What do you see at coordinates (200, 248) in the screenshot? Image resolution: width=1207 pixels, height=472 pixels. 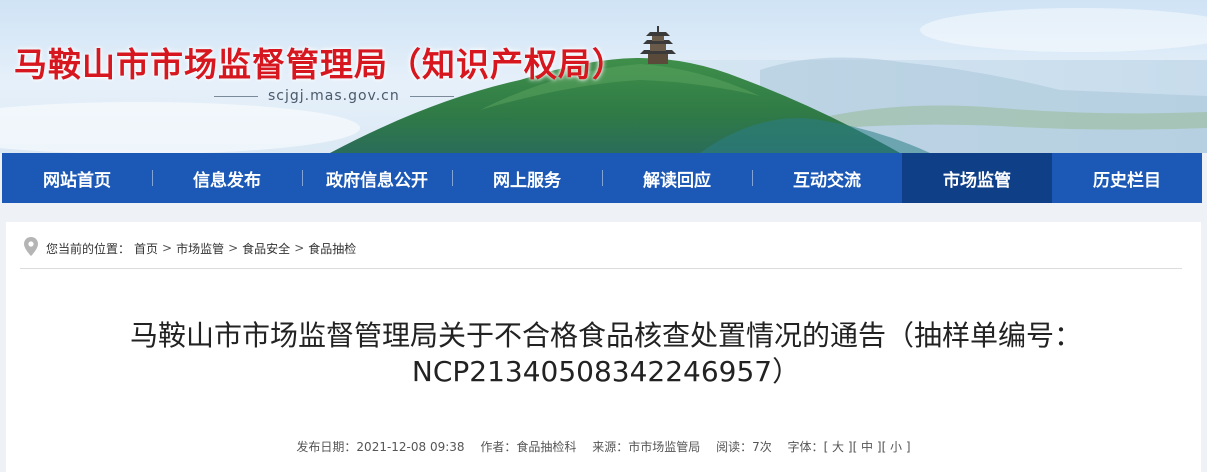 I see `breadcrumb-market-supervision: 市场监管` at bounding box center [200, 248].